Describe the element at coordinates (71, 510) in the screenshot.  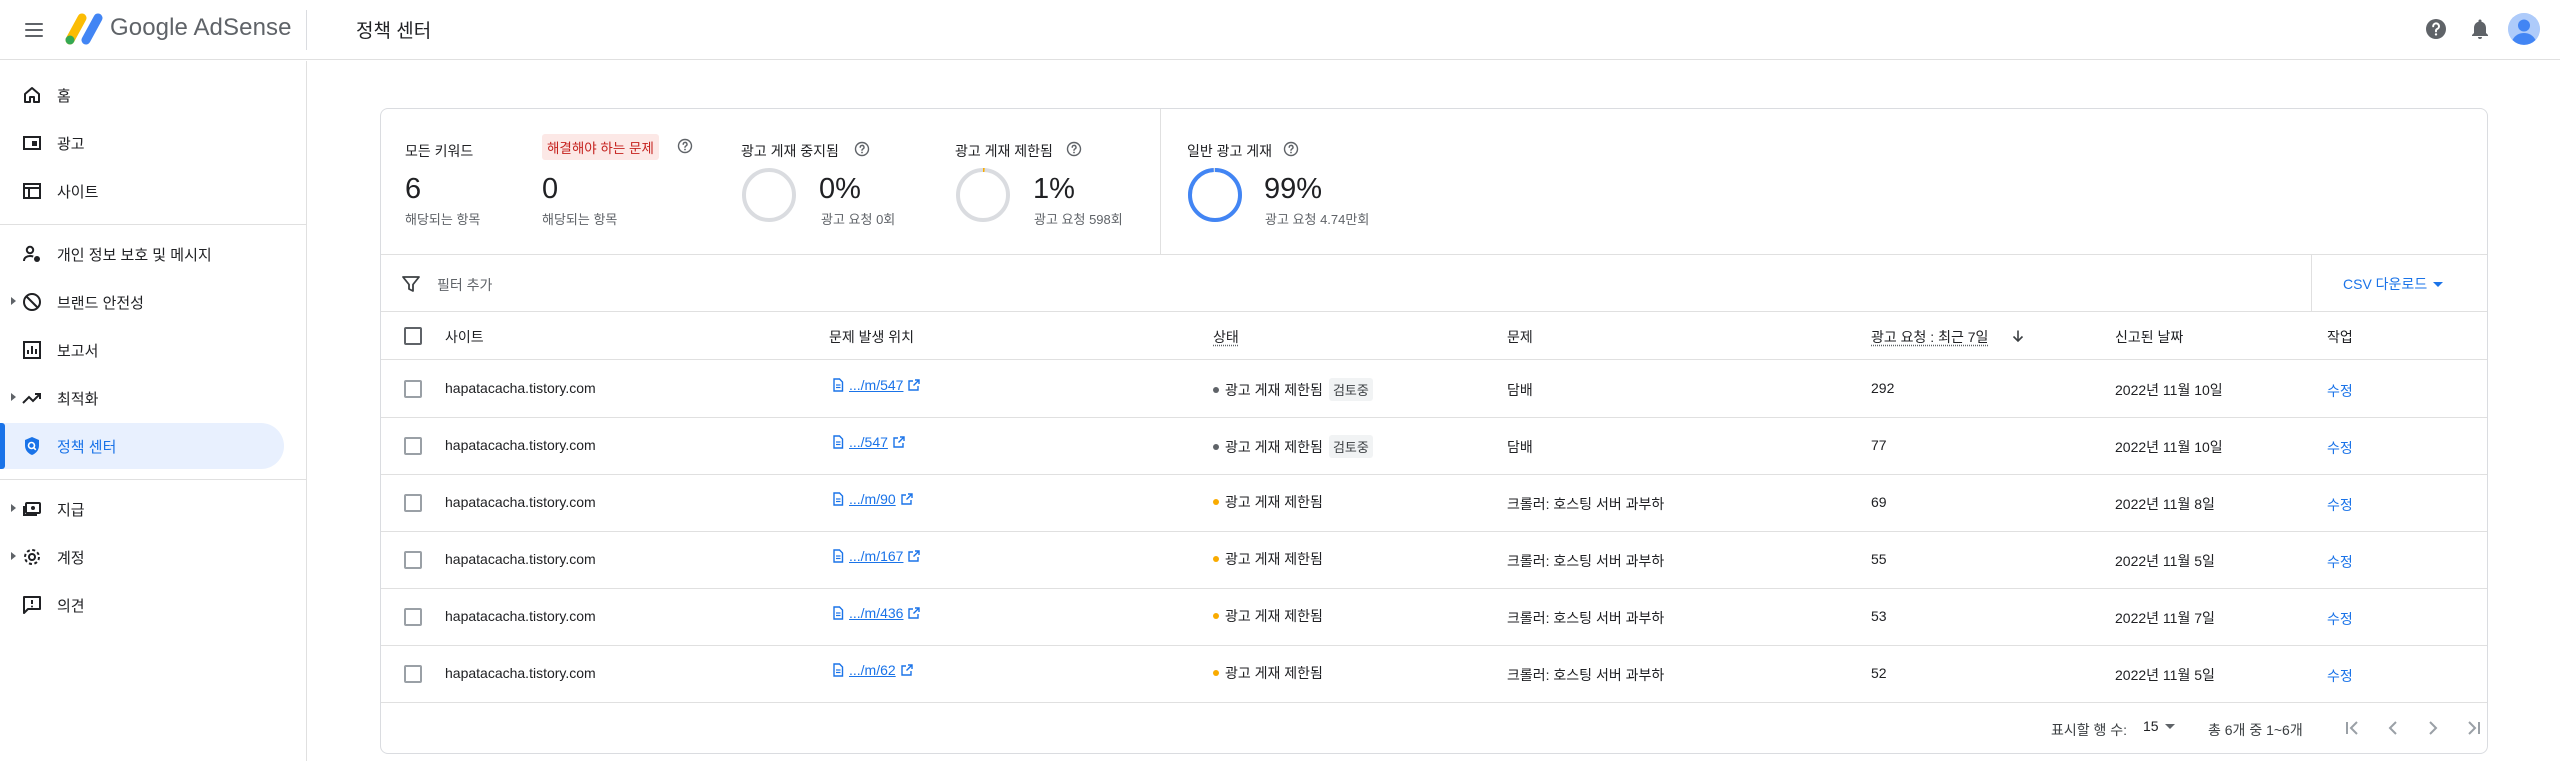
I see `sidebar-item-label: 지급` at that location.